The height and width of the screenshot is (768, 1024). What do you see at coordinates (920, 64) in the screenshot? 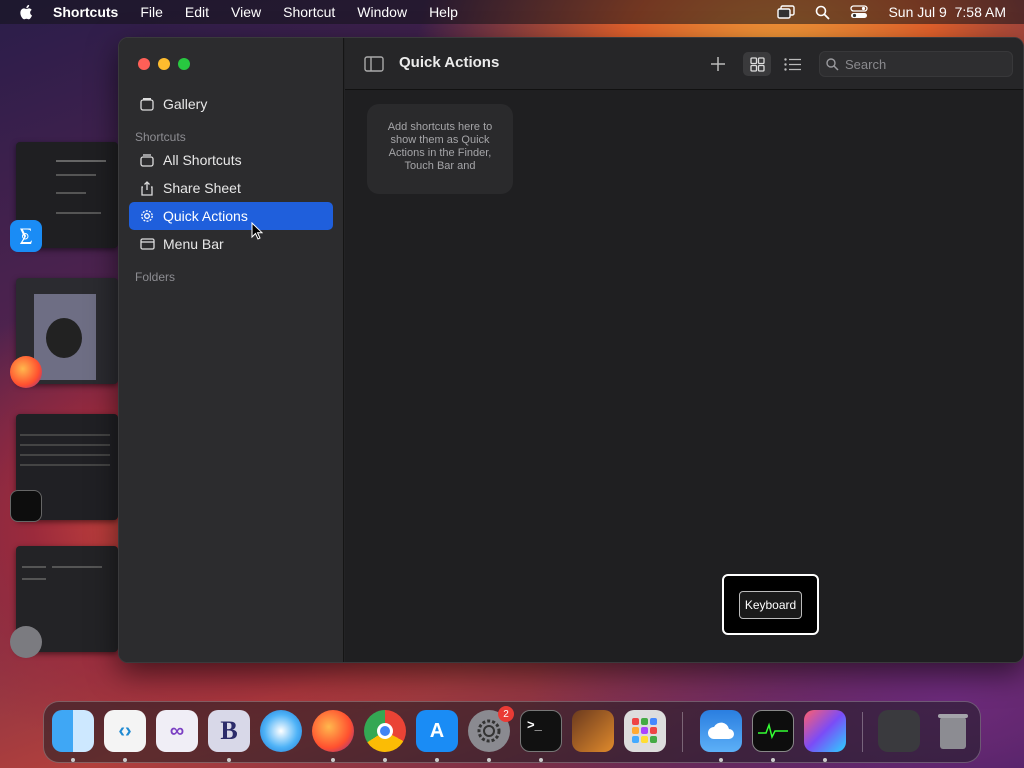
I see `search-input` at bounding box center [920, 64].